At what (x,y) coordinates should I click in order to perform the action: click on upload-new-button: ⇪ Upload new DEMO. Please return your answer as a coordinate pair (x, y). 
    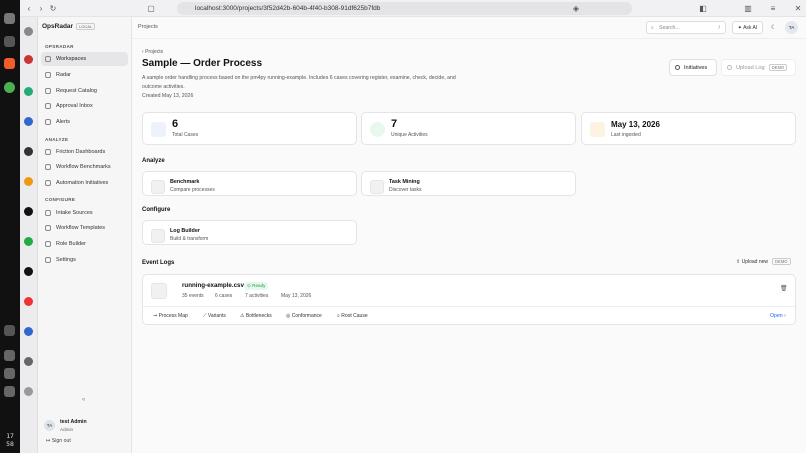
    Looking at the image, I should click on (763, 261).